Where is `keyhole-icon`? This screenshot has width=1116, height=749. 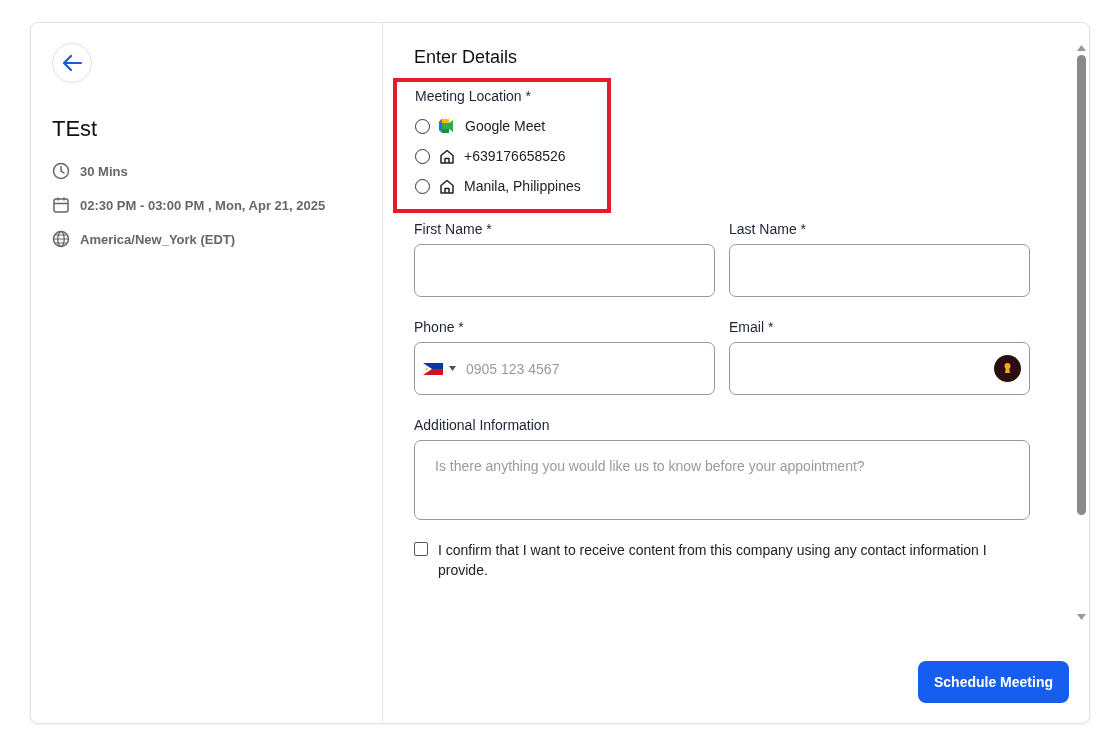 keyhole-icon is located at coordinates (1007, 368).